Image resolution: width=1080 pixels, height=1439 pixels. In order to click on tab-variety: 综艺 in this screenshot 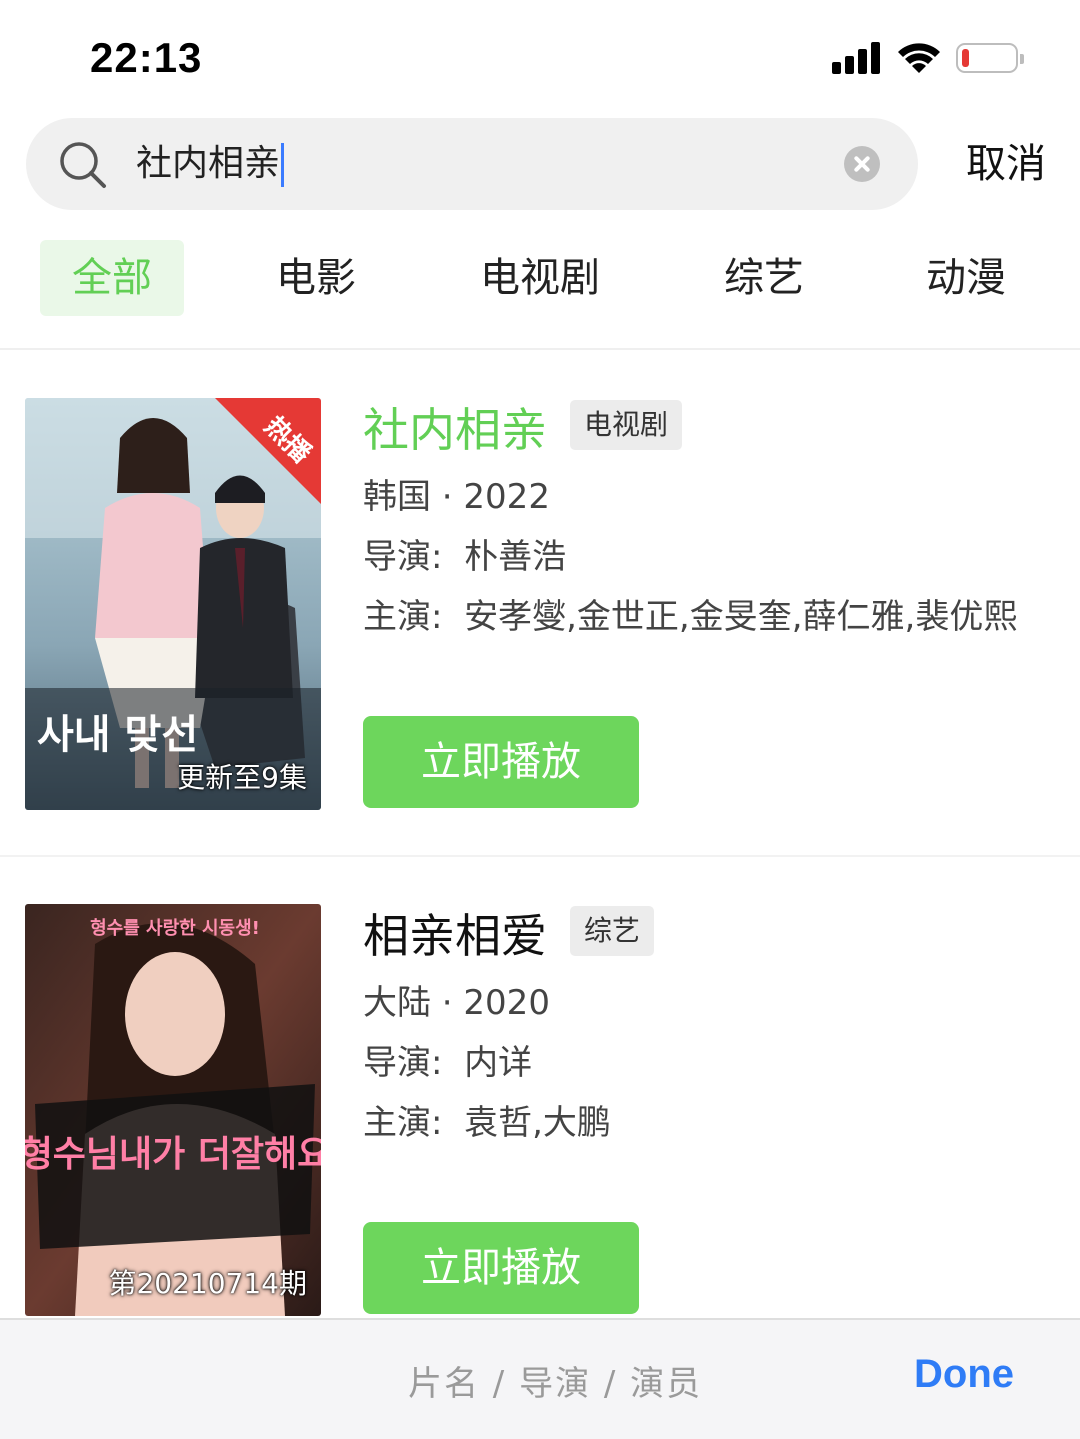, I will do `click(764, 278)`.